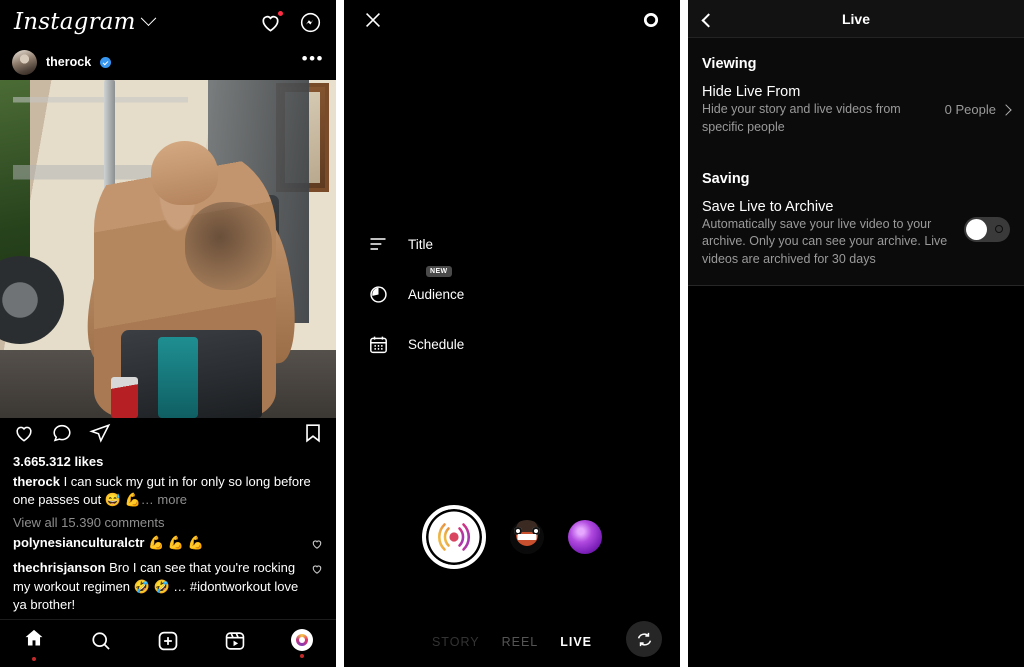  I want to click on comment-username: thechrisjanson, so click(59, 567).